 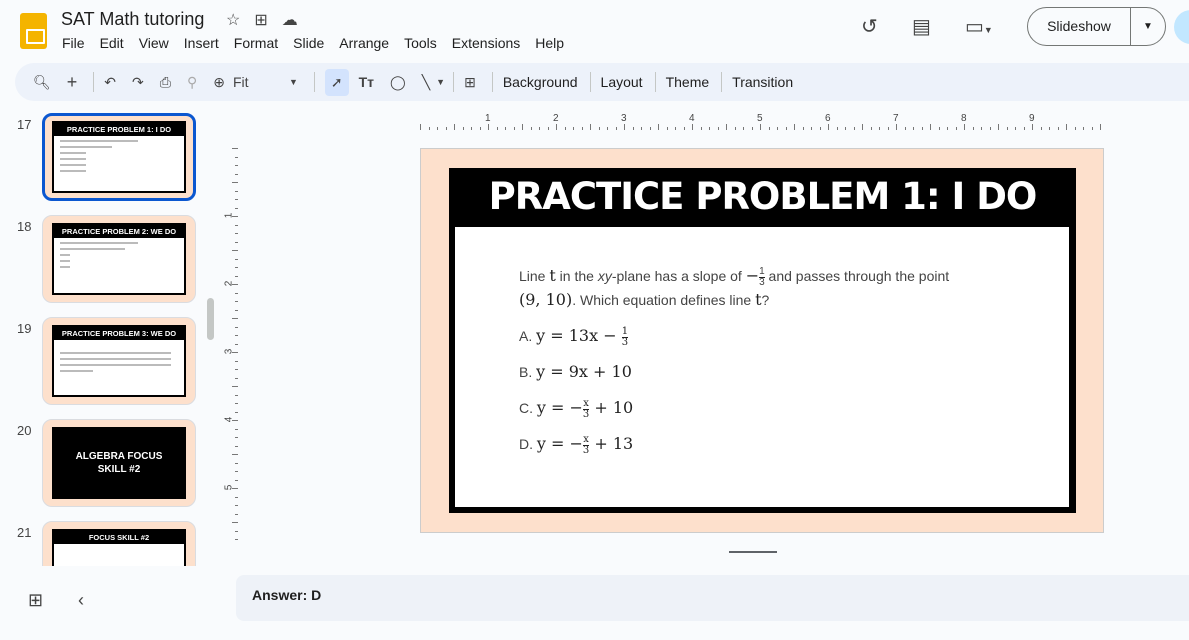 I want to click on zoom-icon: ⊕, so click(x=219, y=82).